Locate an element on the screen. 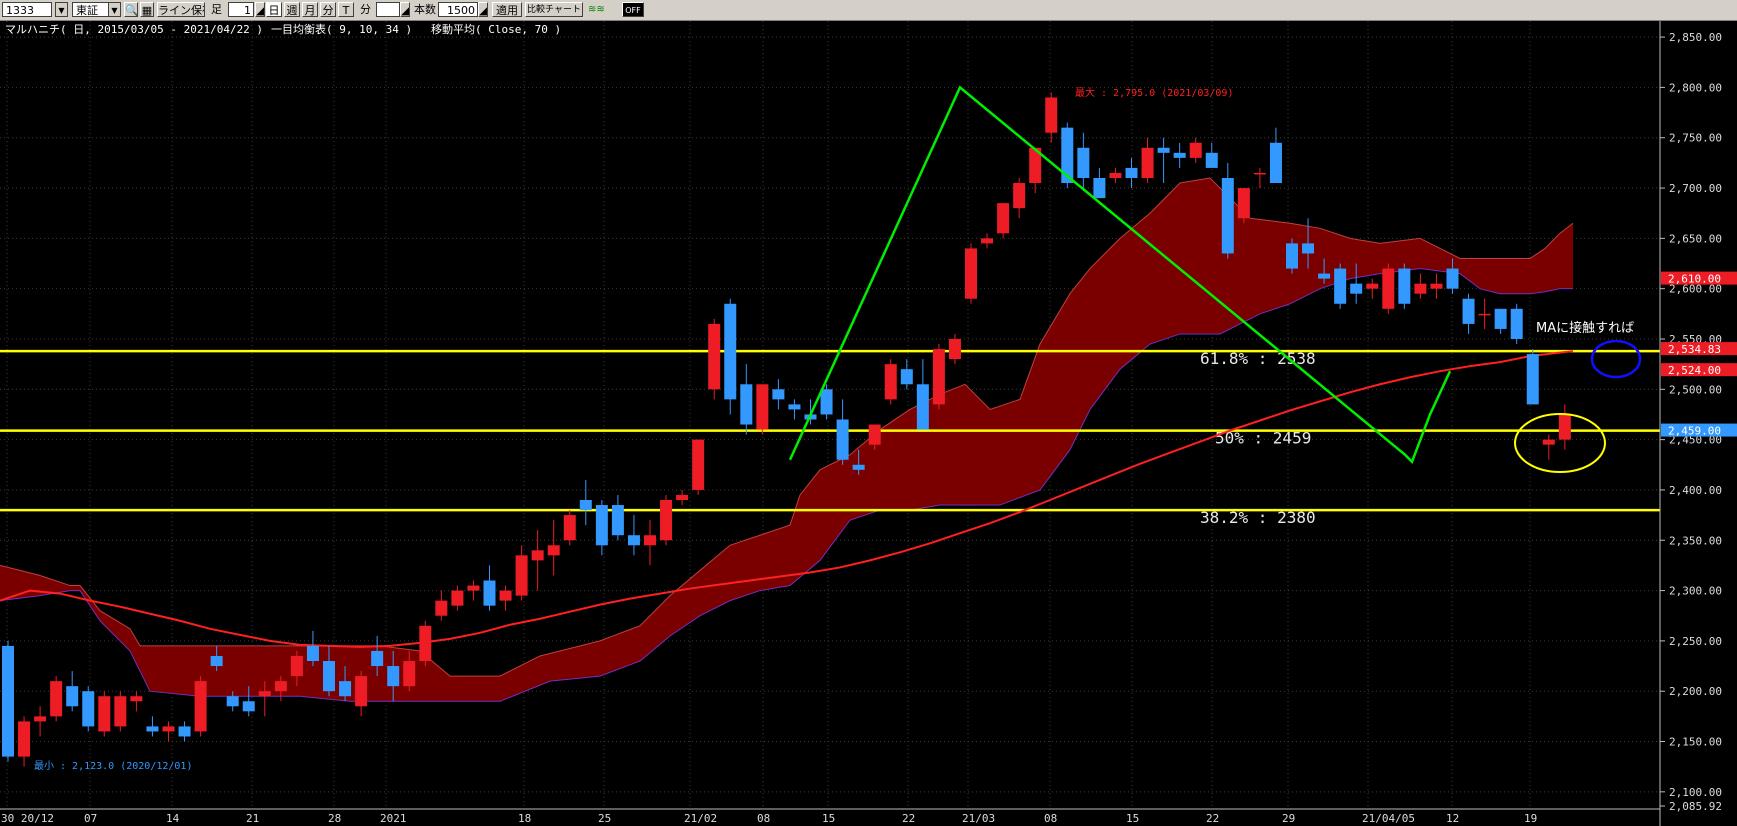 This screenshot has height=826, width=1737. minute-input is located at coordinates (388, 9).